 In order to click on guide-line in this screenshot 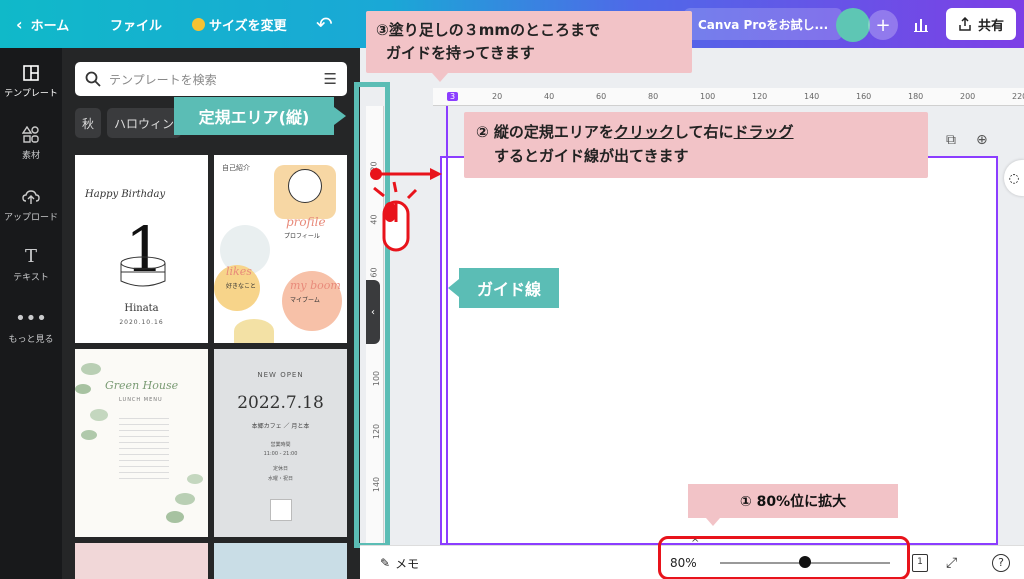, I will do `click(447, 325)`.